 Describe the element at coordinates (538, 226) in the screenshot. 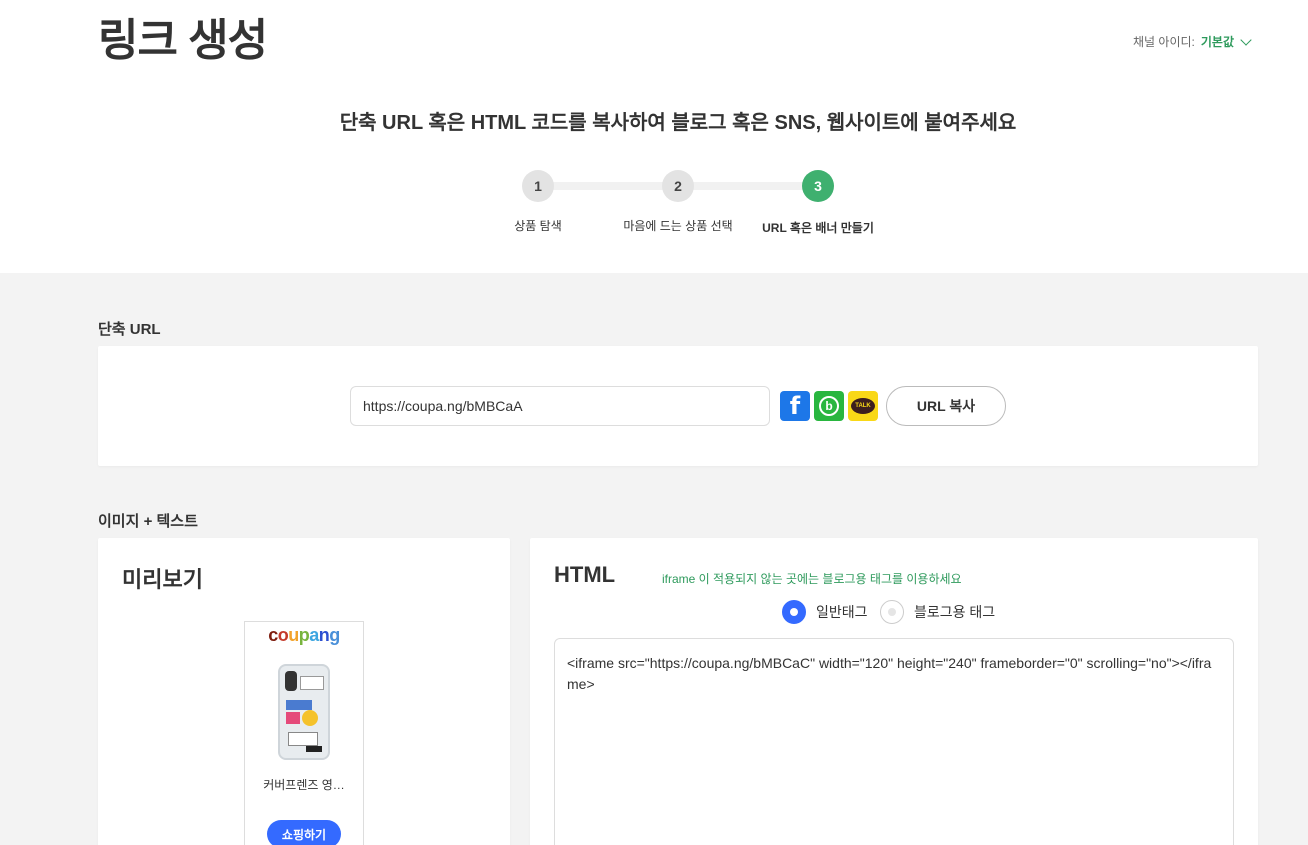

I see `step-label: 상품 탐색` at that location.